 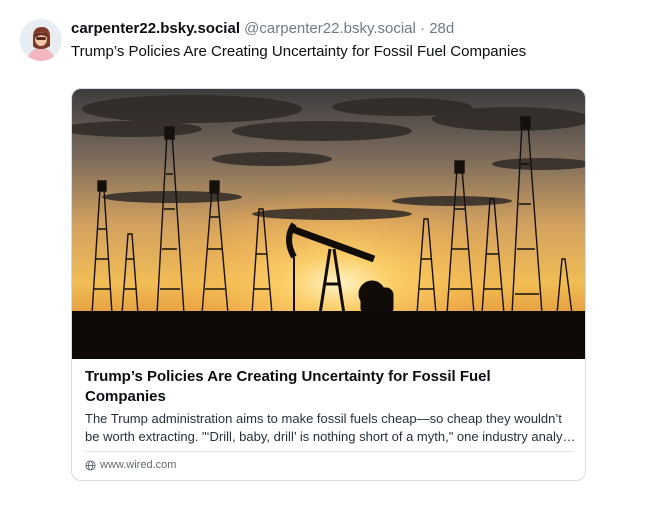 I want to click on card-divider, so click(x=329, y=451).